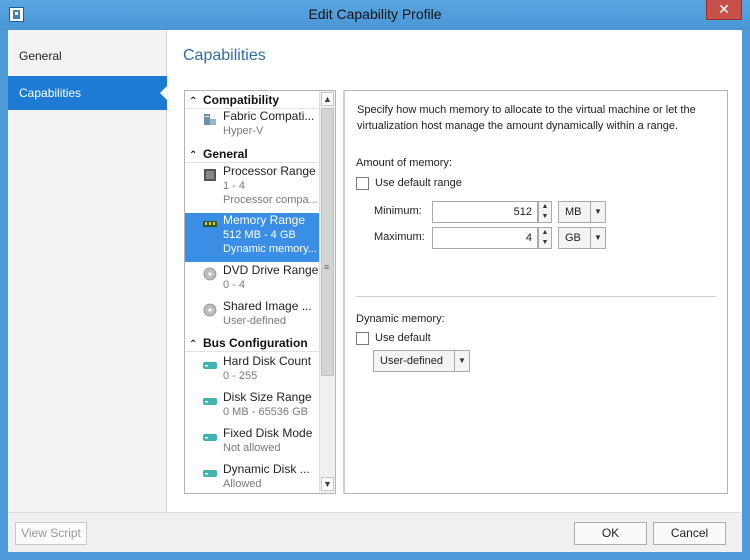  Describe the element at coordinates (268, 433) in the screenshot. I see `item-name: Fixed Disk Mode` at that location.